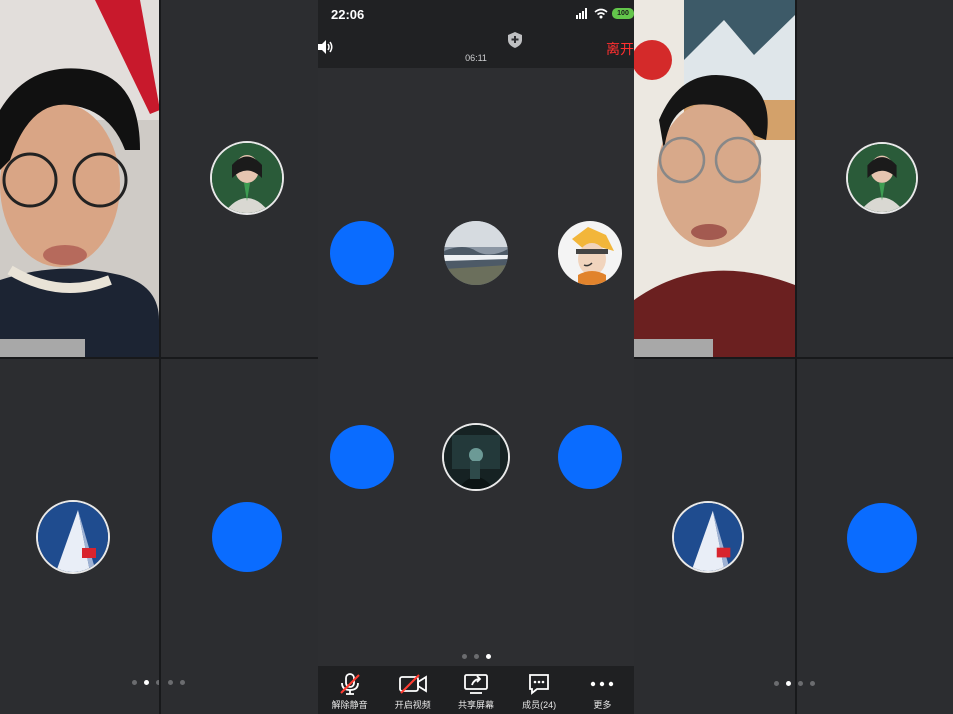 Image resolution: width=953 pixels, height=714 pixels. I want to click on video-tile-right-top, so click(714, 178).